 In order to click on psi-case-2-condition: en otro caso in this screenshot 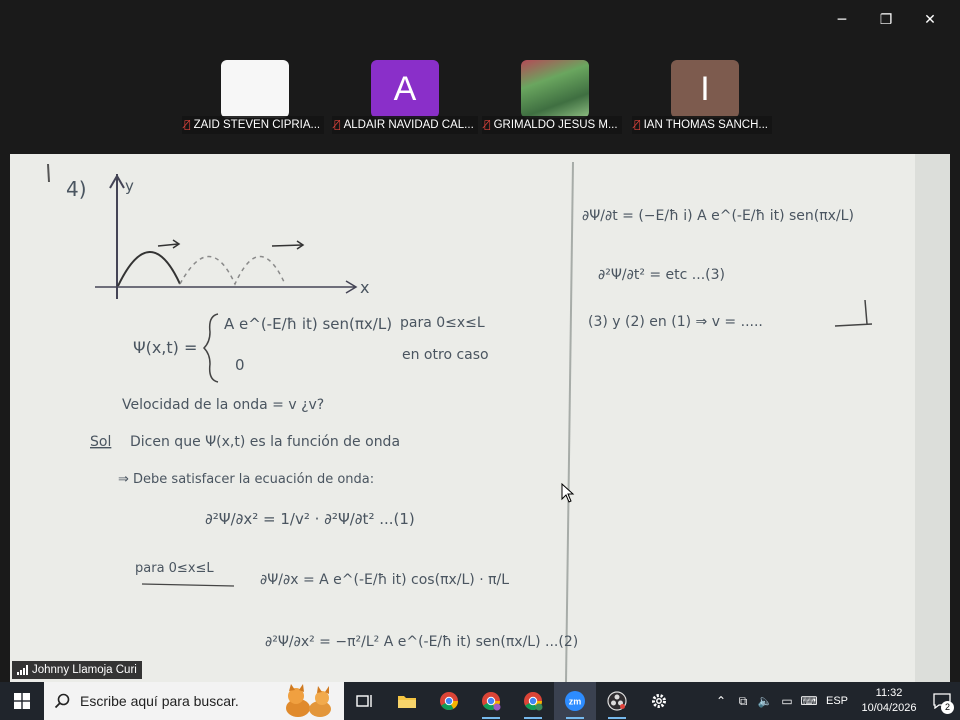, I will do `click(445, 355)`.